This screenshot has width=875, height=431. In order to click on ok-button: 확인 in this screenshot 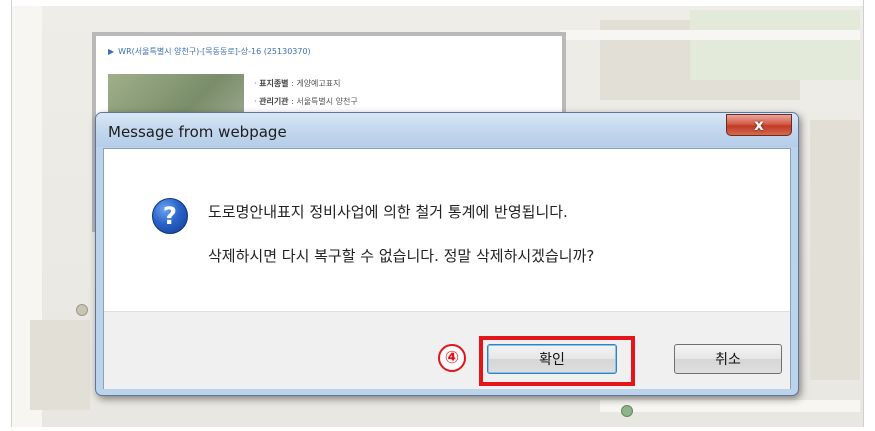, I will do `click(552, 359)`.